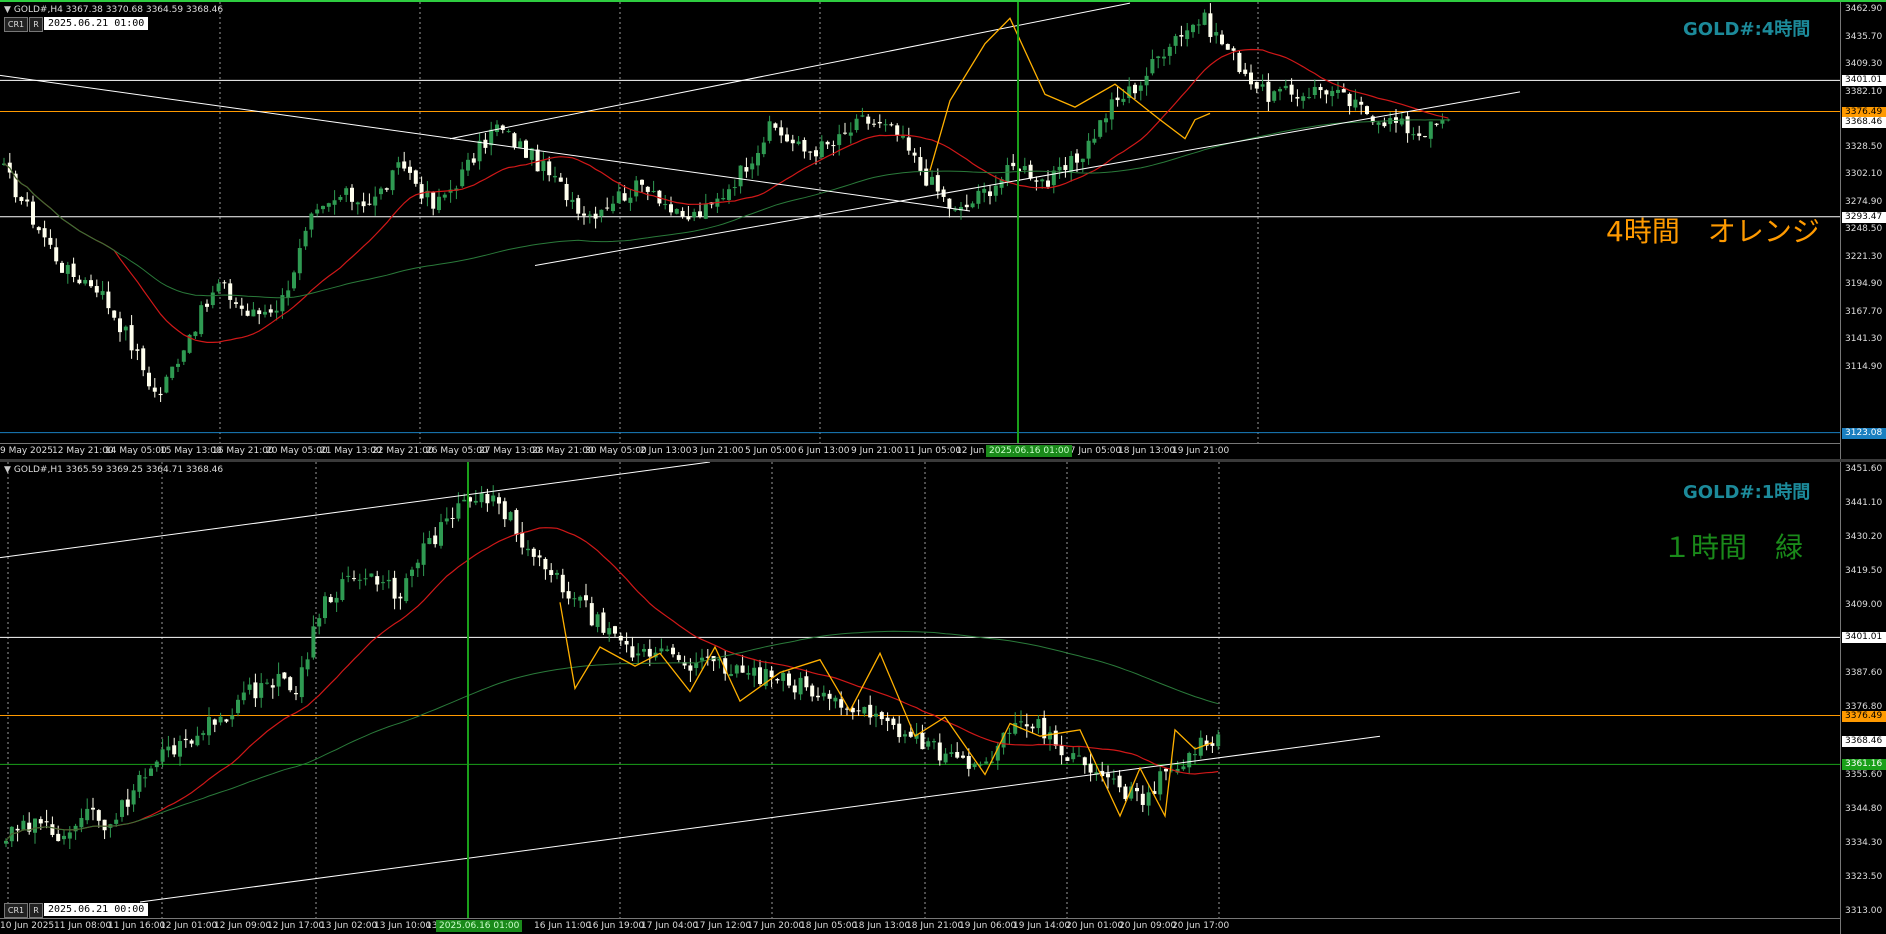 The image size is (1886, 934). Describe the element at coordinates (96, 909) in the screenshot. I see `h1-date-box: 2025.06.21 00:00` at that location.